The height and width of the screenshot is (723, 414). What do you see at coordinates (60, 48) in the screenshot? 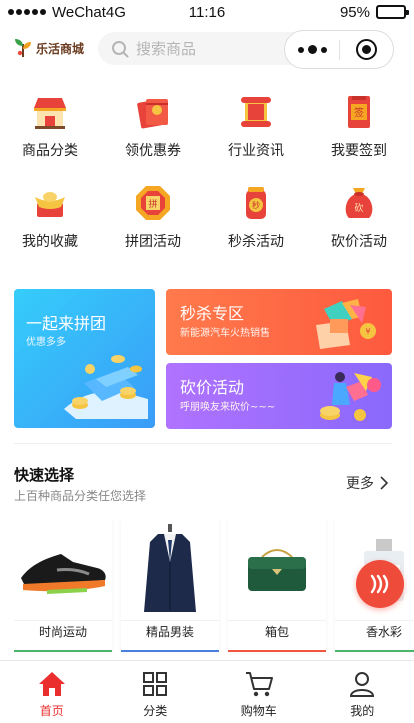
I see `logo-text: 乐活商城` at bounding box center [60, 48].